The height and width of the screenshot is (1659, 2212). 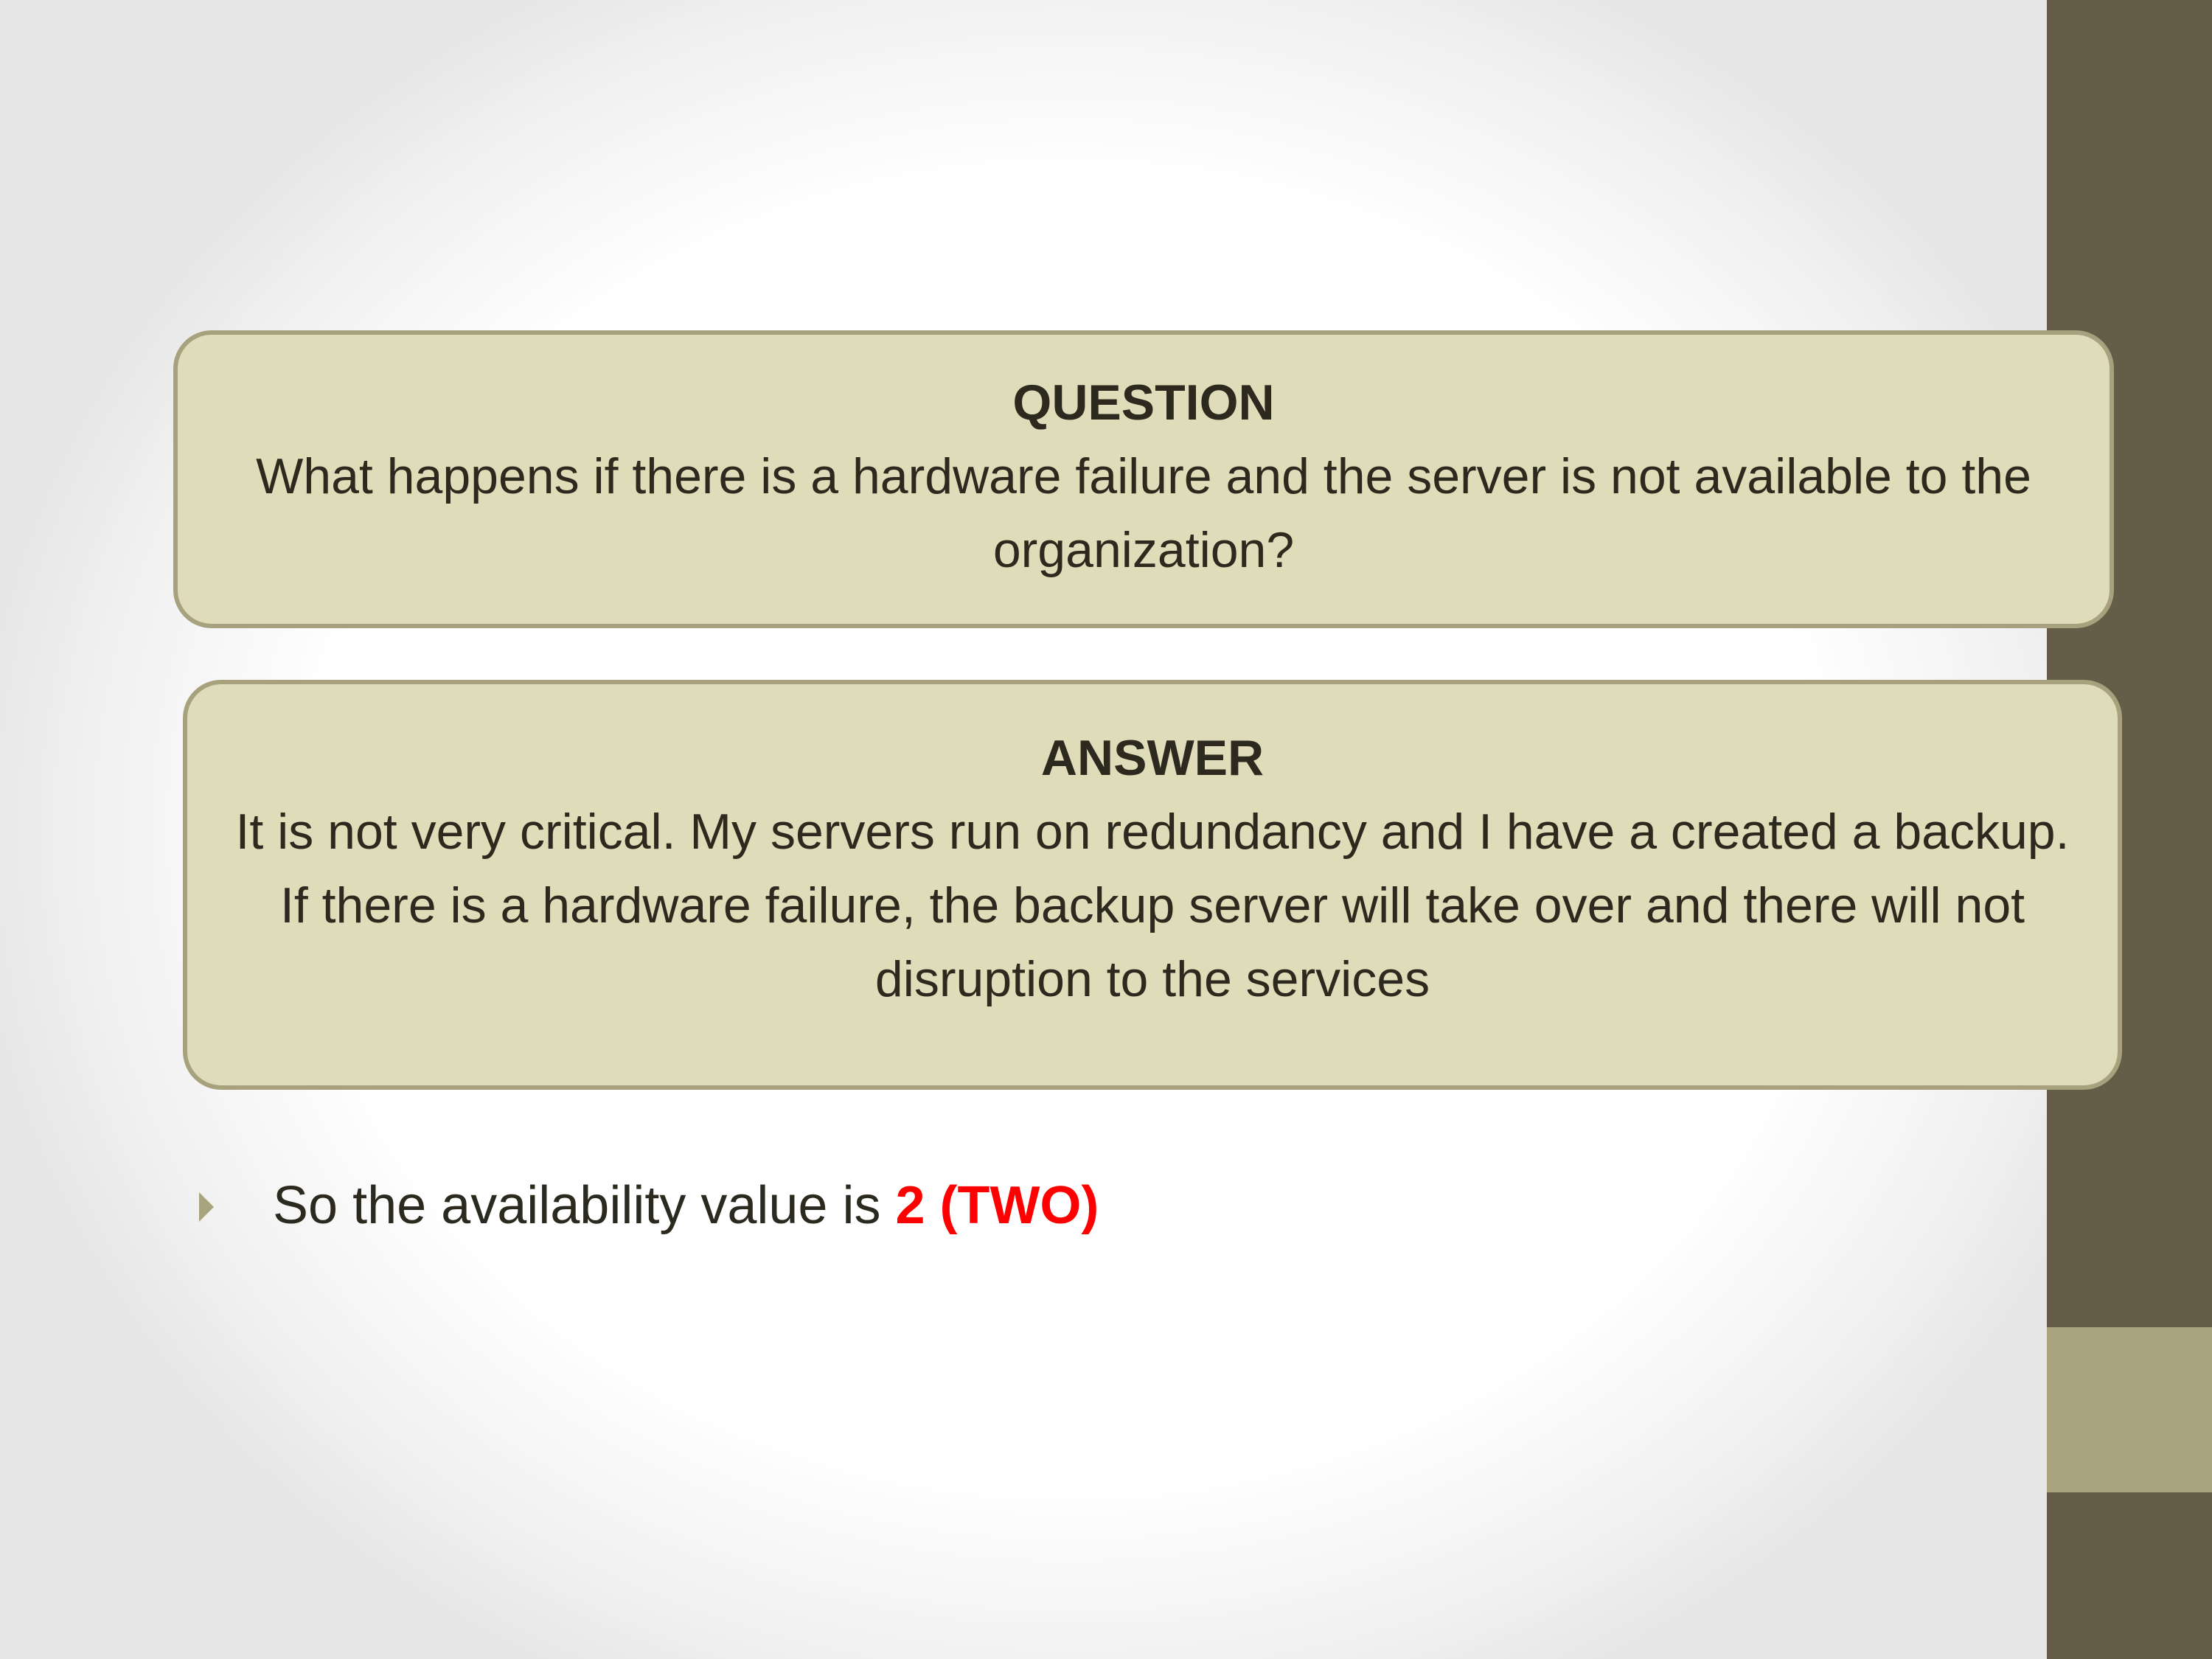 What do you see at coordinates (997, 1205) in the screenshot?
I see `availability-value: 2 (TWO)` at bounding box center [997, 1205].